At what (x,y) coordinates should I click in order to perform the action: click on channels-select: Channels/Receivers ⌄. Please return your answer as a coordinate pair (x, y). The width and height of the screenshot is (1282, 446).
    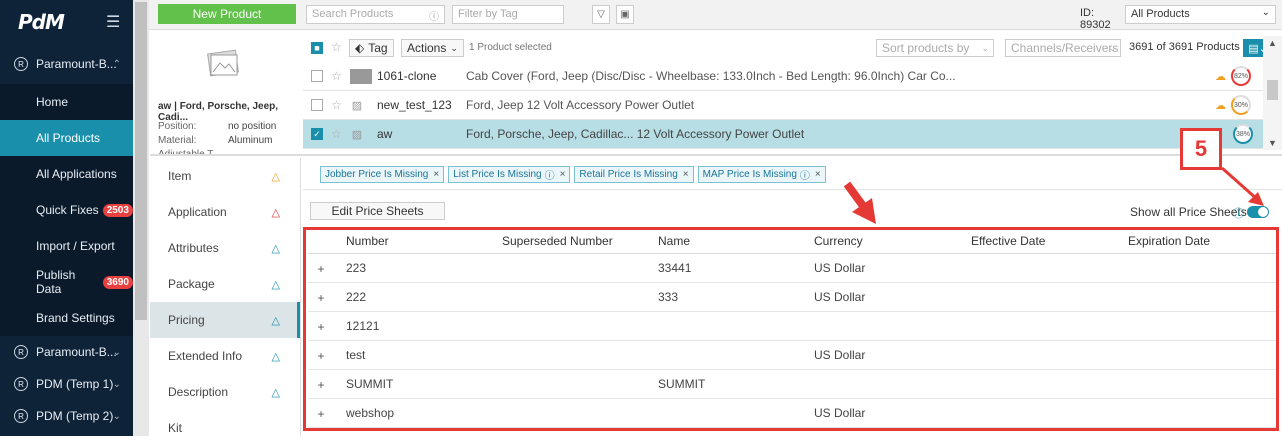
    Looking at the image, I should click on (1063, 48).